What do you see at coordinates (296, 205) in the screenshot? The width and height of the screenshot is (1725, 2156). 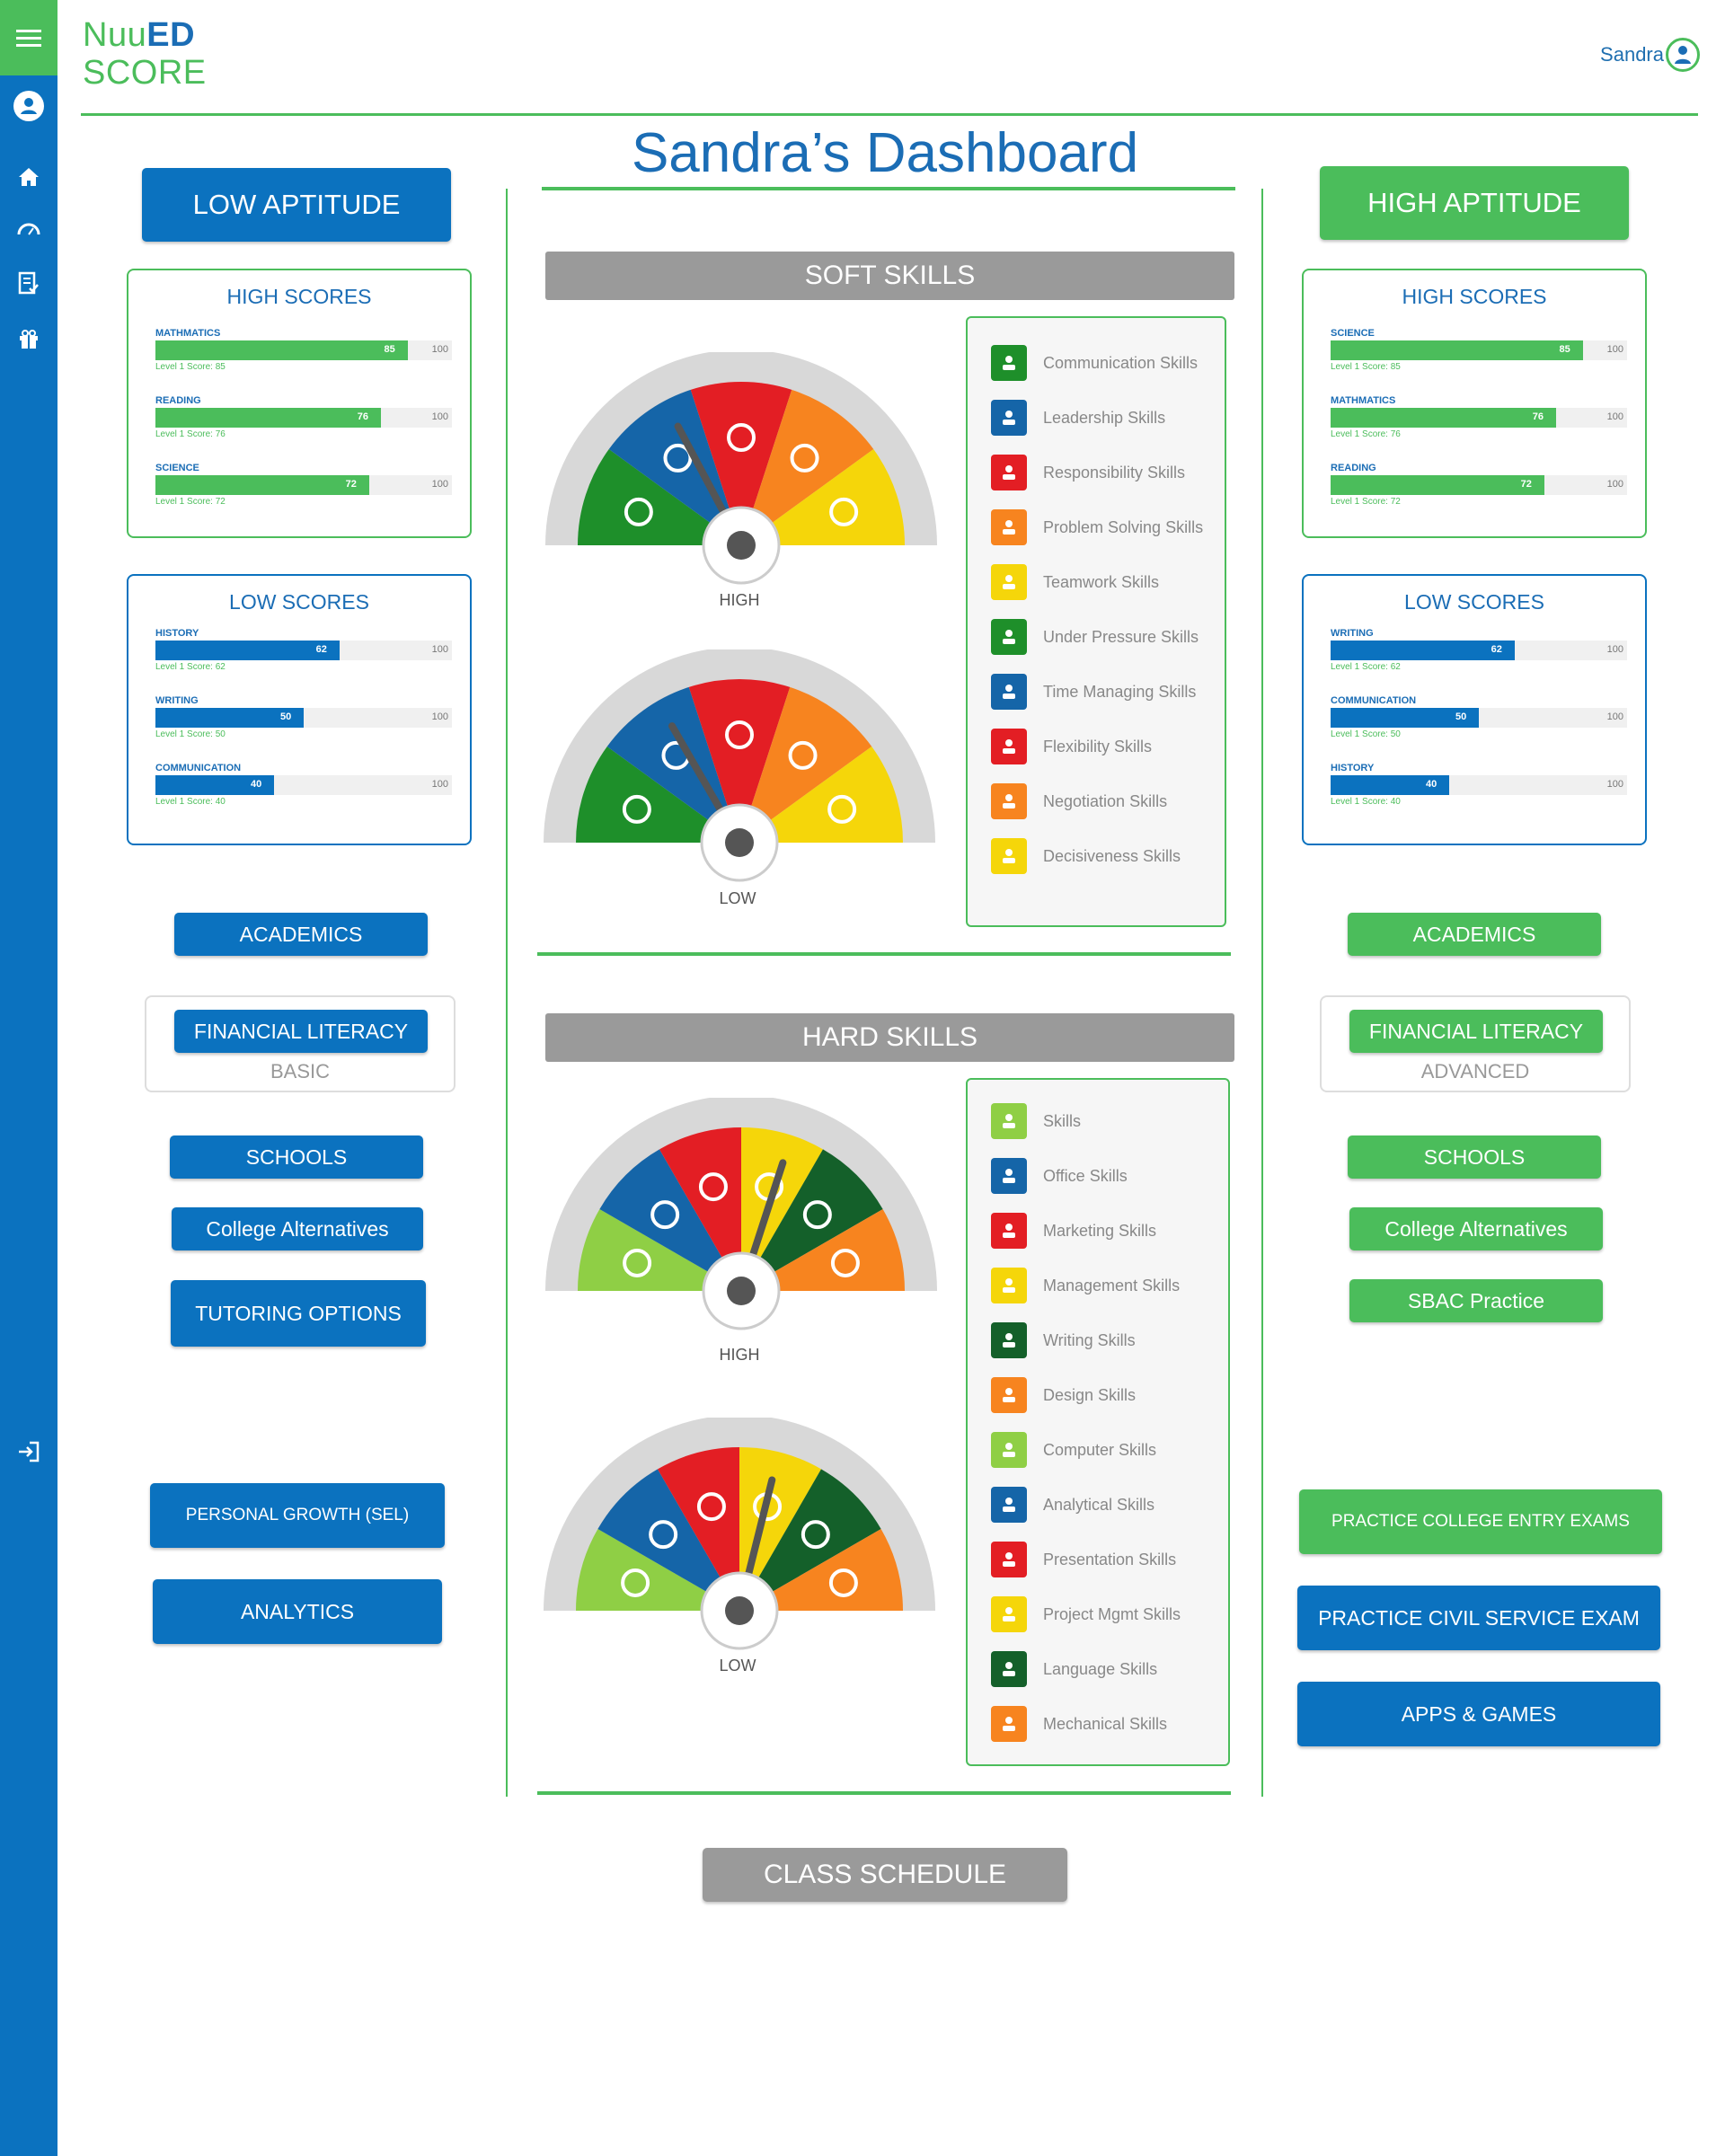 I see `low-aptitude-button: LOW APTITUDE` at bounding box center [296, 205].